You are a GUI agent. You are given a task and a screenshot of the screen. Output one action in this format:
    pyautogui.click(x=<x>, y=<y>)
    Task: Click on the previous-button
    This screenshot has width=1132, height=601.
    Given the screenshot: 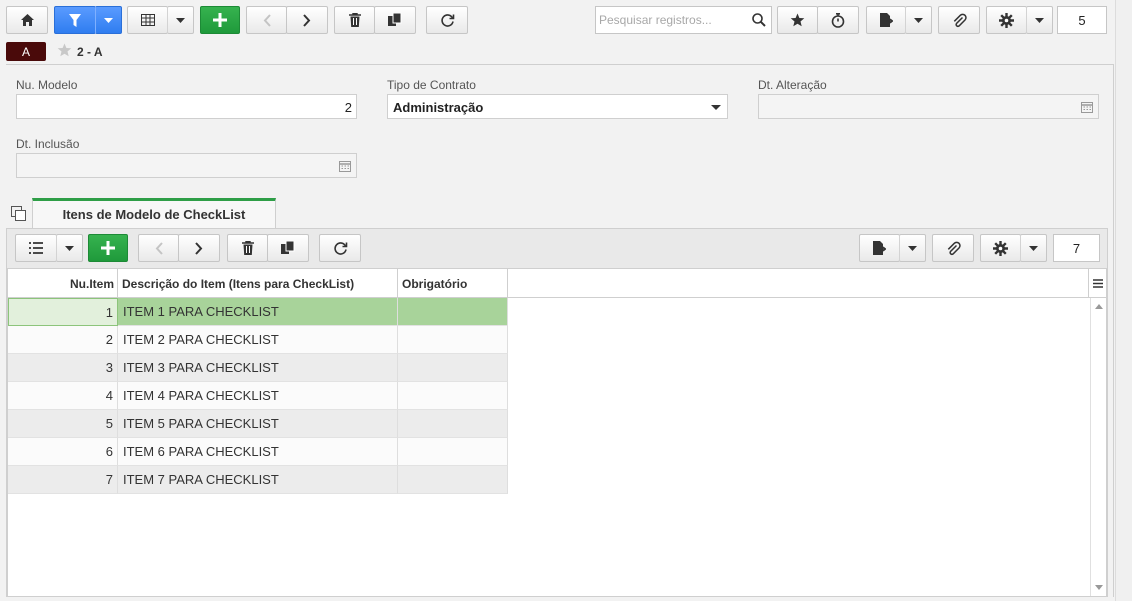 What is the action you would take?
    pyautogui.click(x=266, y=20)
    